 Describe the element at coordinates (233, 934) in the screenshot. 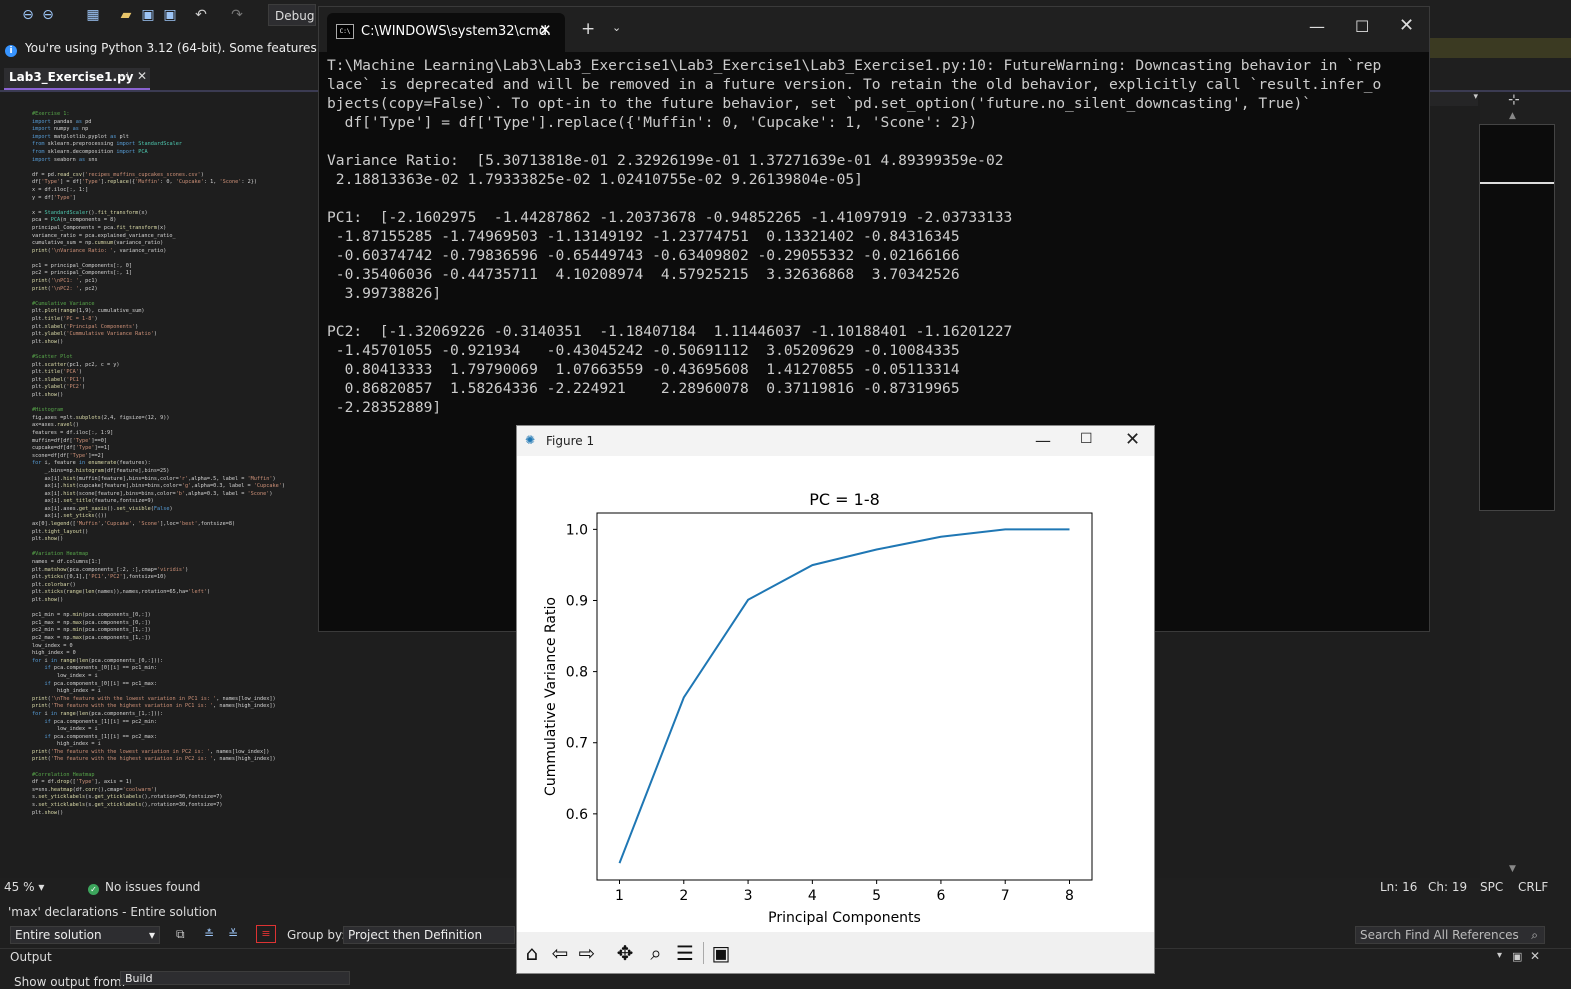

I see `next-location-icon: ≚` at that location.